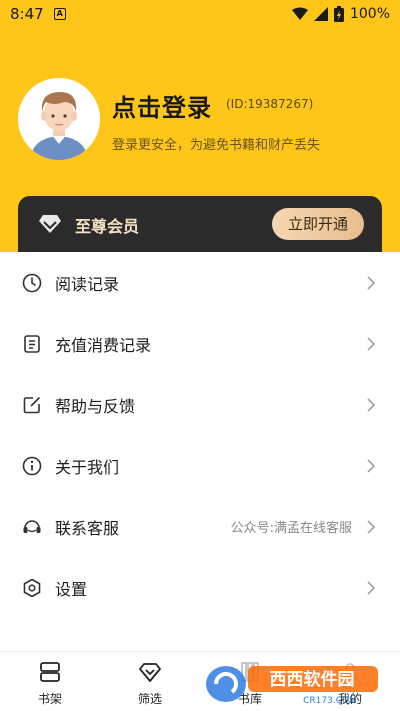  What do you see at coordinates (32, 466) in the screenshot?
I see `info-icon` at bounding box center [32, 466].